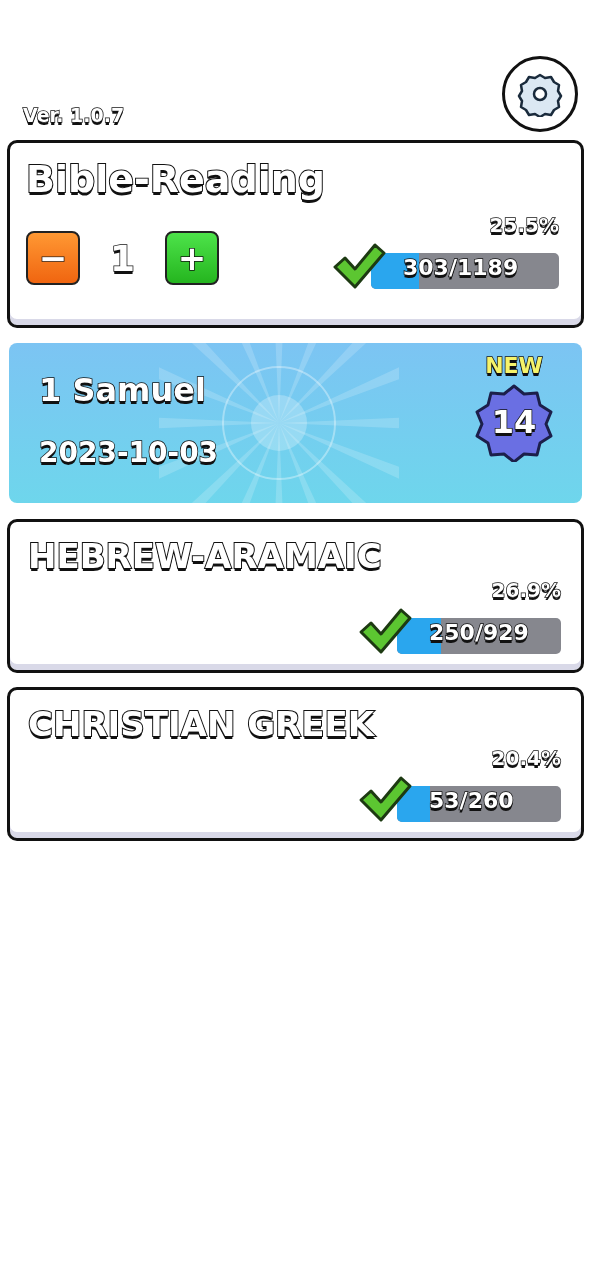 The height and width of the screenshot is (1280, 591). Describe the element at coordinates (123, 258) in the screenshot. I see `counter-value: 1` at that location.